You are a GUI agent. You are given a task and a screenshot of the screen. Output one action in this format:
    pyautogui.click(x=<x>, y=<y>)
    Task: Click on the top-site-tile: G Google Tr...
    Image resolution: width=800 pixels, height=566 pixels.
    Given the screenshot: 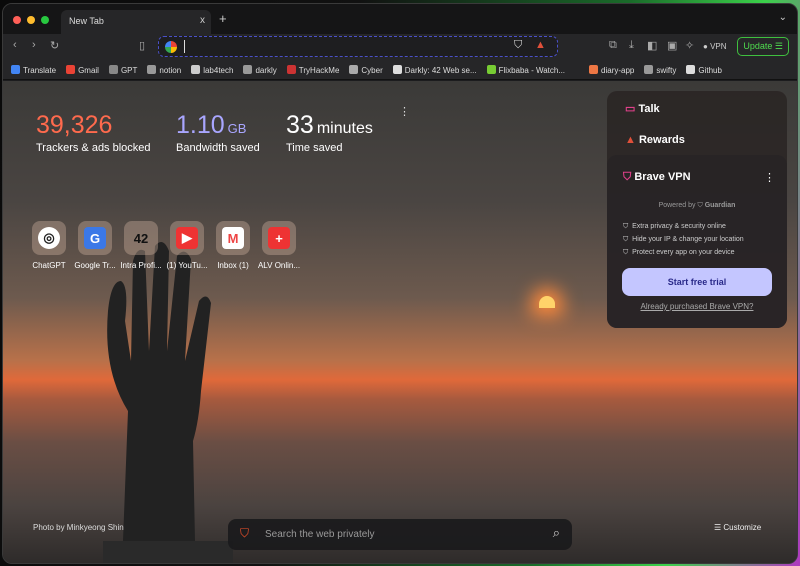 What is the action you would take?
    pyautogui.click(x=95, y=245)
    